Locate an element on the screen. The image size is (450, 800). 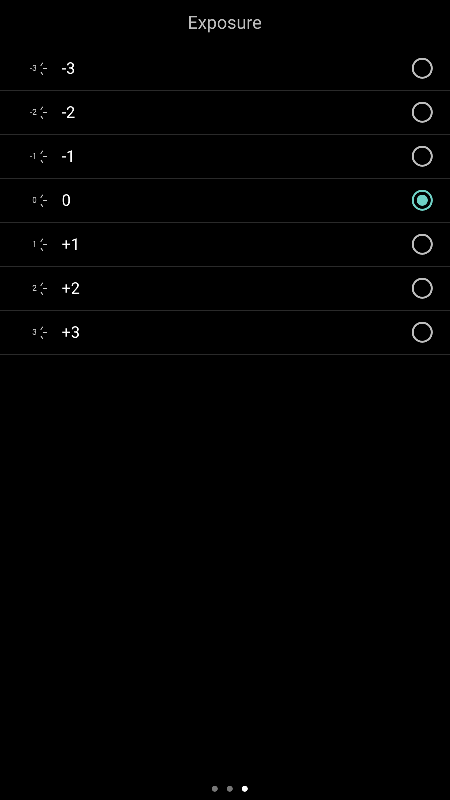
option-label: +3 is located at coordinates (72, 333).